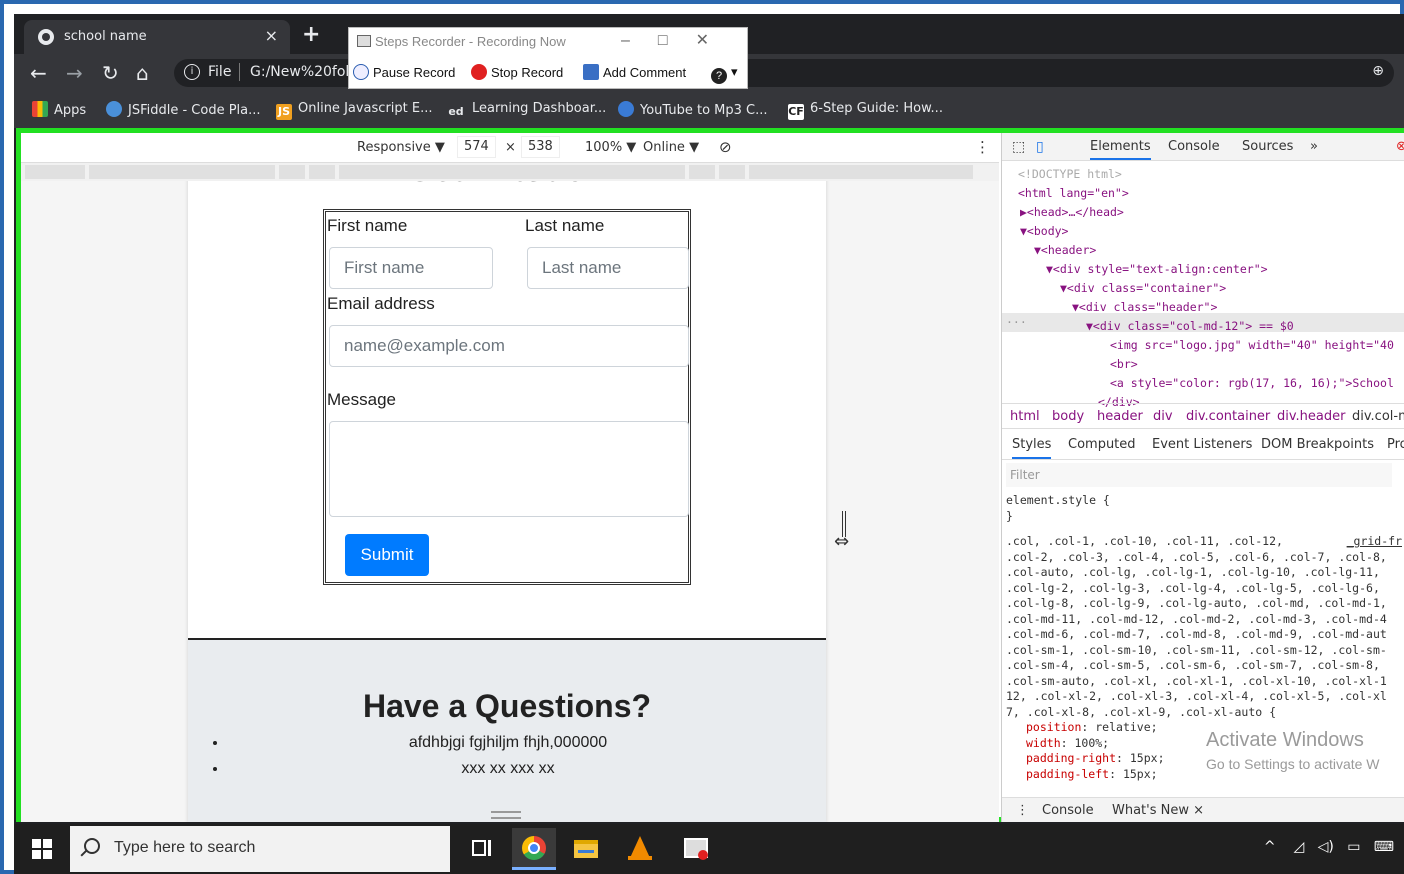  Describe the element at coordinates (507, 706) in the screenshot. I see `questions-heading: Have a Questions?` at that location.